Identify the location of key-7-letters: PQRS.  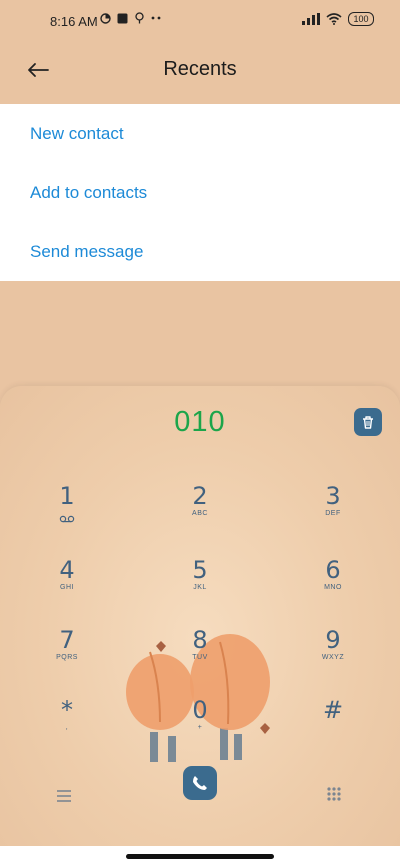
(67, 657).